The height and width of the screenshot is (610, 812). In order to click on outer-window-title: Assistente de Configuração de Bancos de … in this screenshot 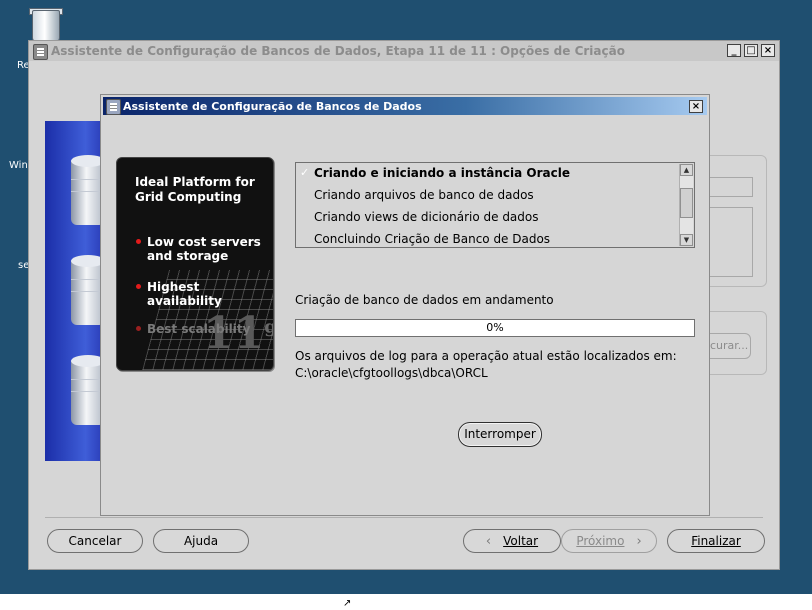, I will do `click(338, 51)`.